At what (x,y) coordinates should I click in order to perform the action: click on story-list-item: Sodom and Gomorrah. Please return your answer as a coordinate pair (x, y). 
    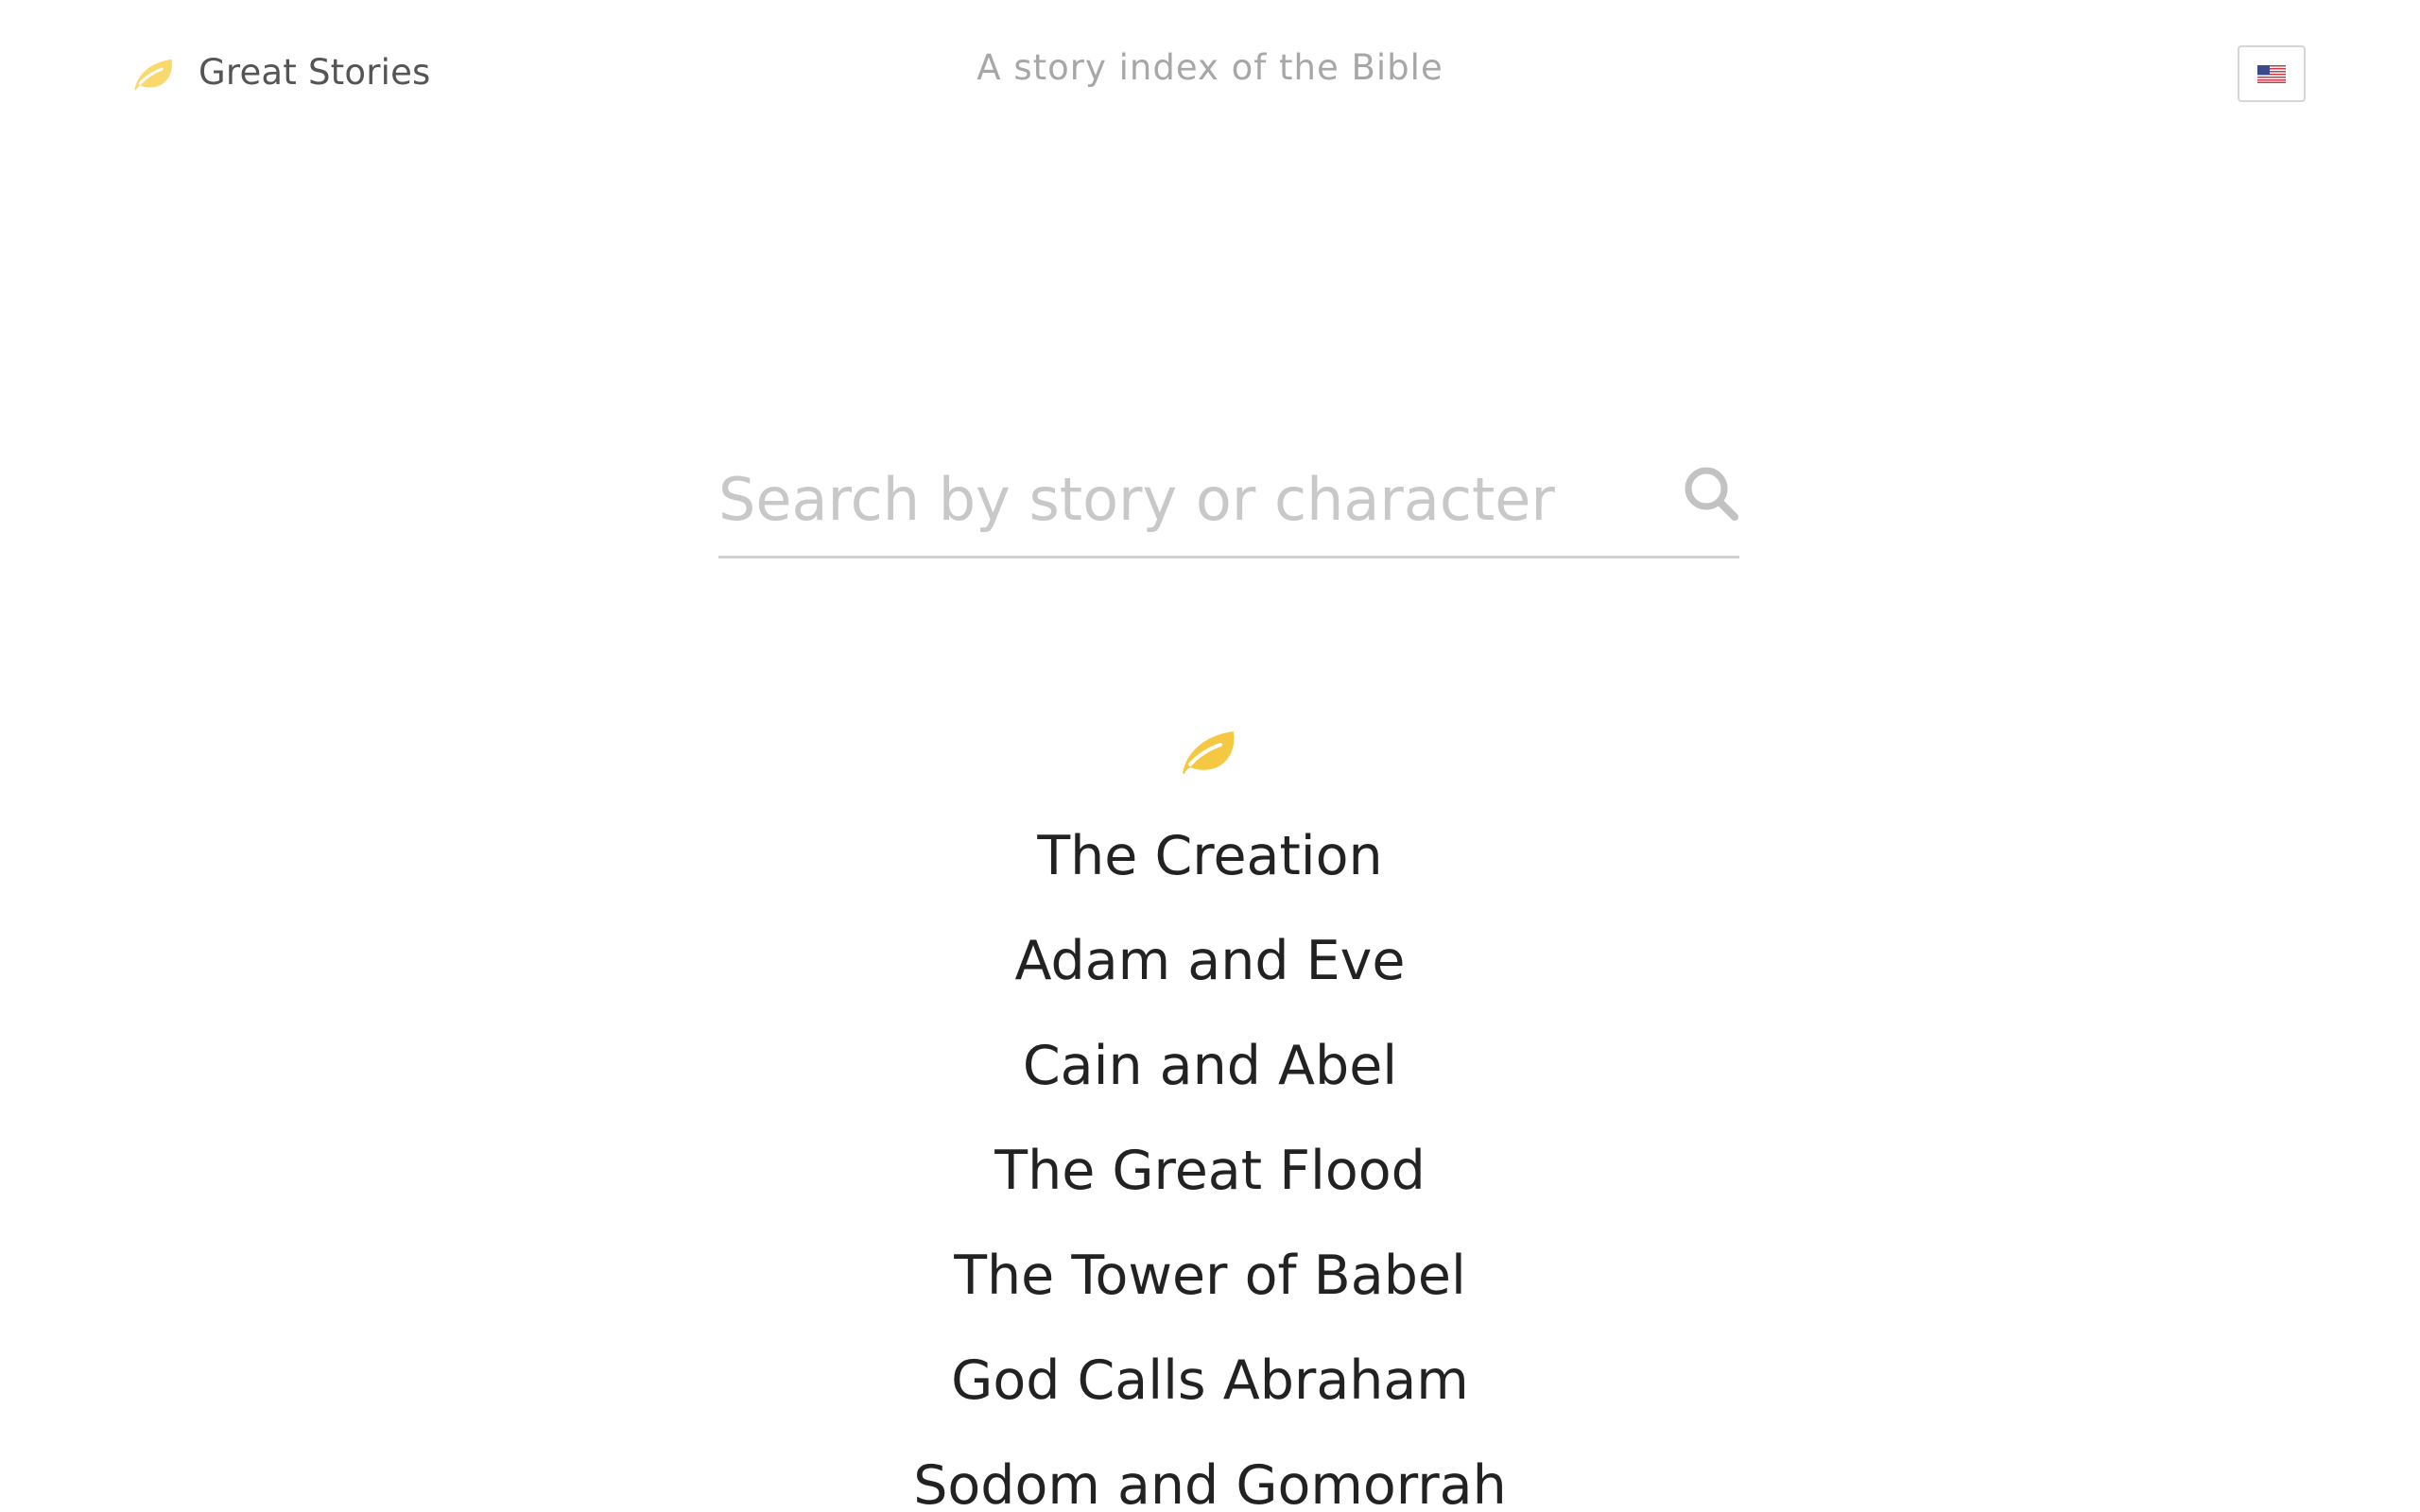
    Looking at the image, I should click on (1210, 1480).